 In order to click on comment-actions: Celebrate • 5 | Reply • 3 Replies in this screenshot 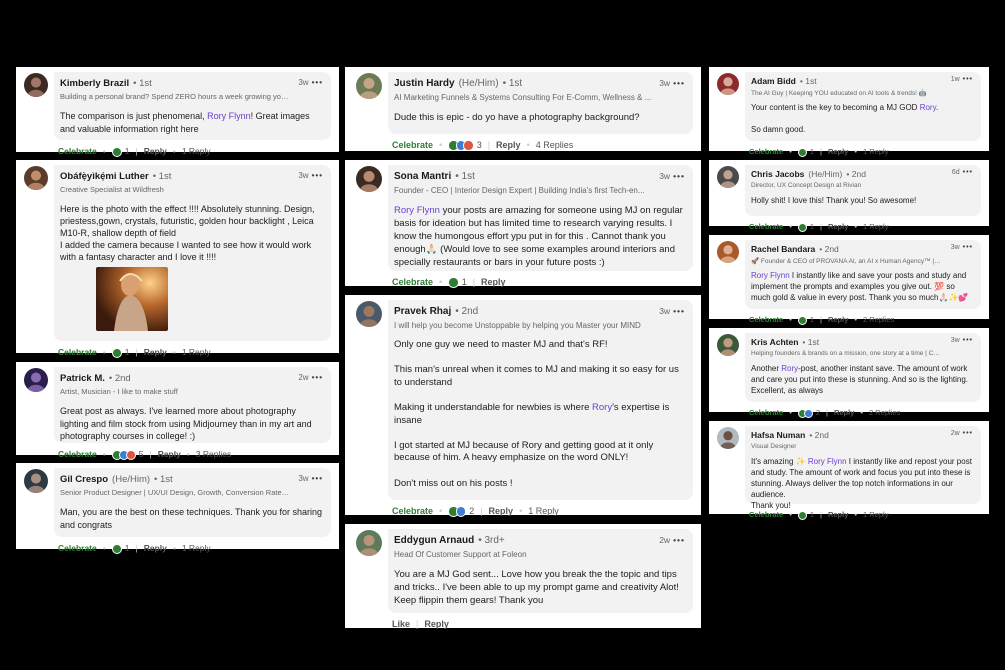, I will do `click(144, 454)`.